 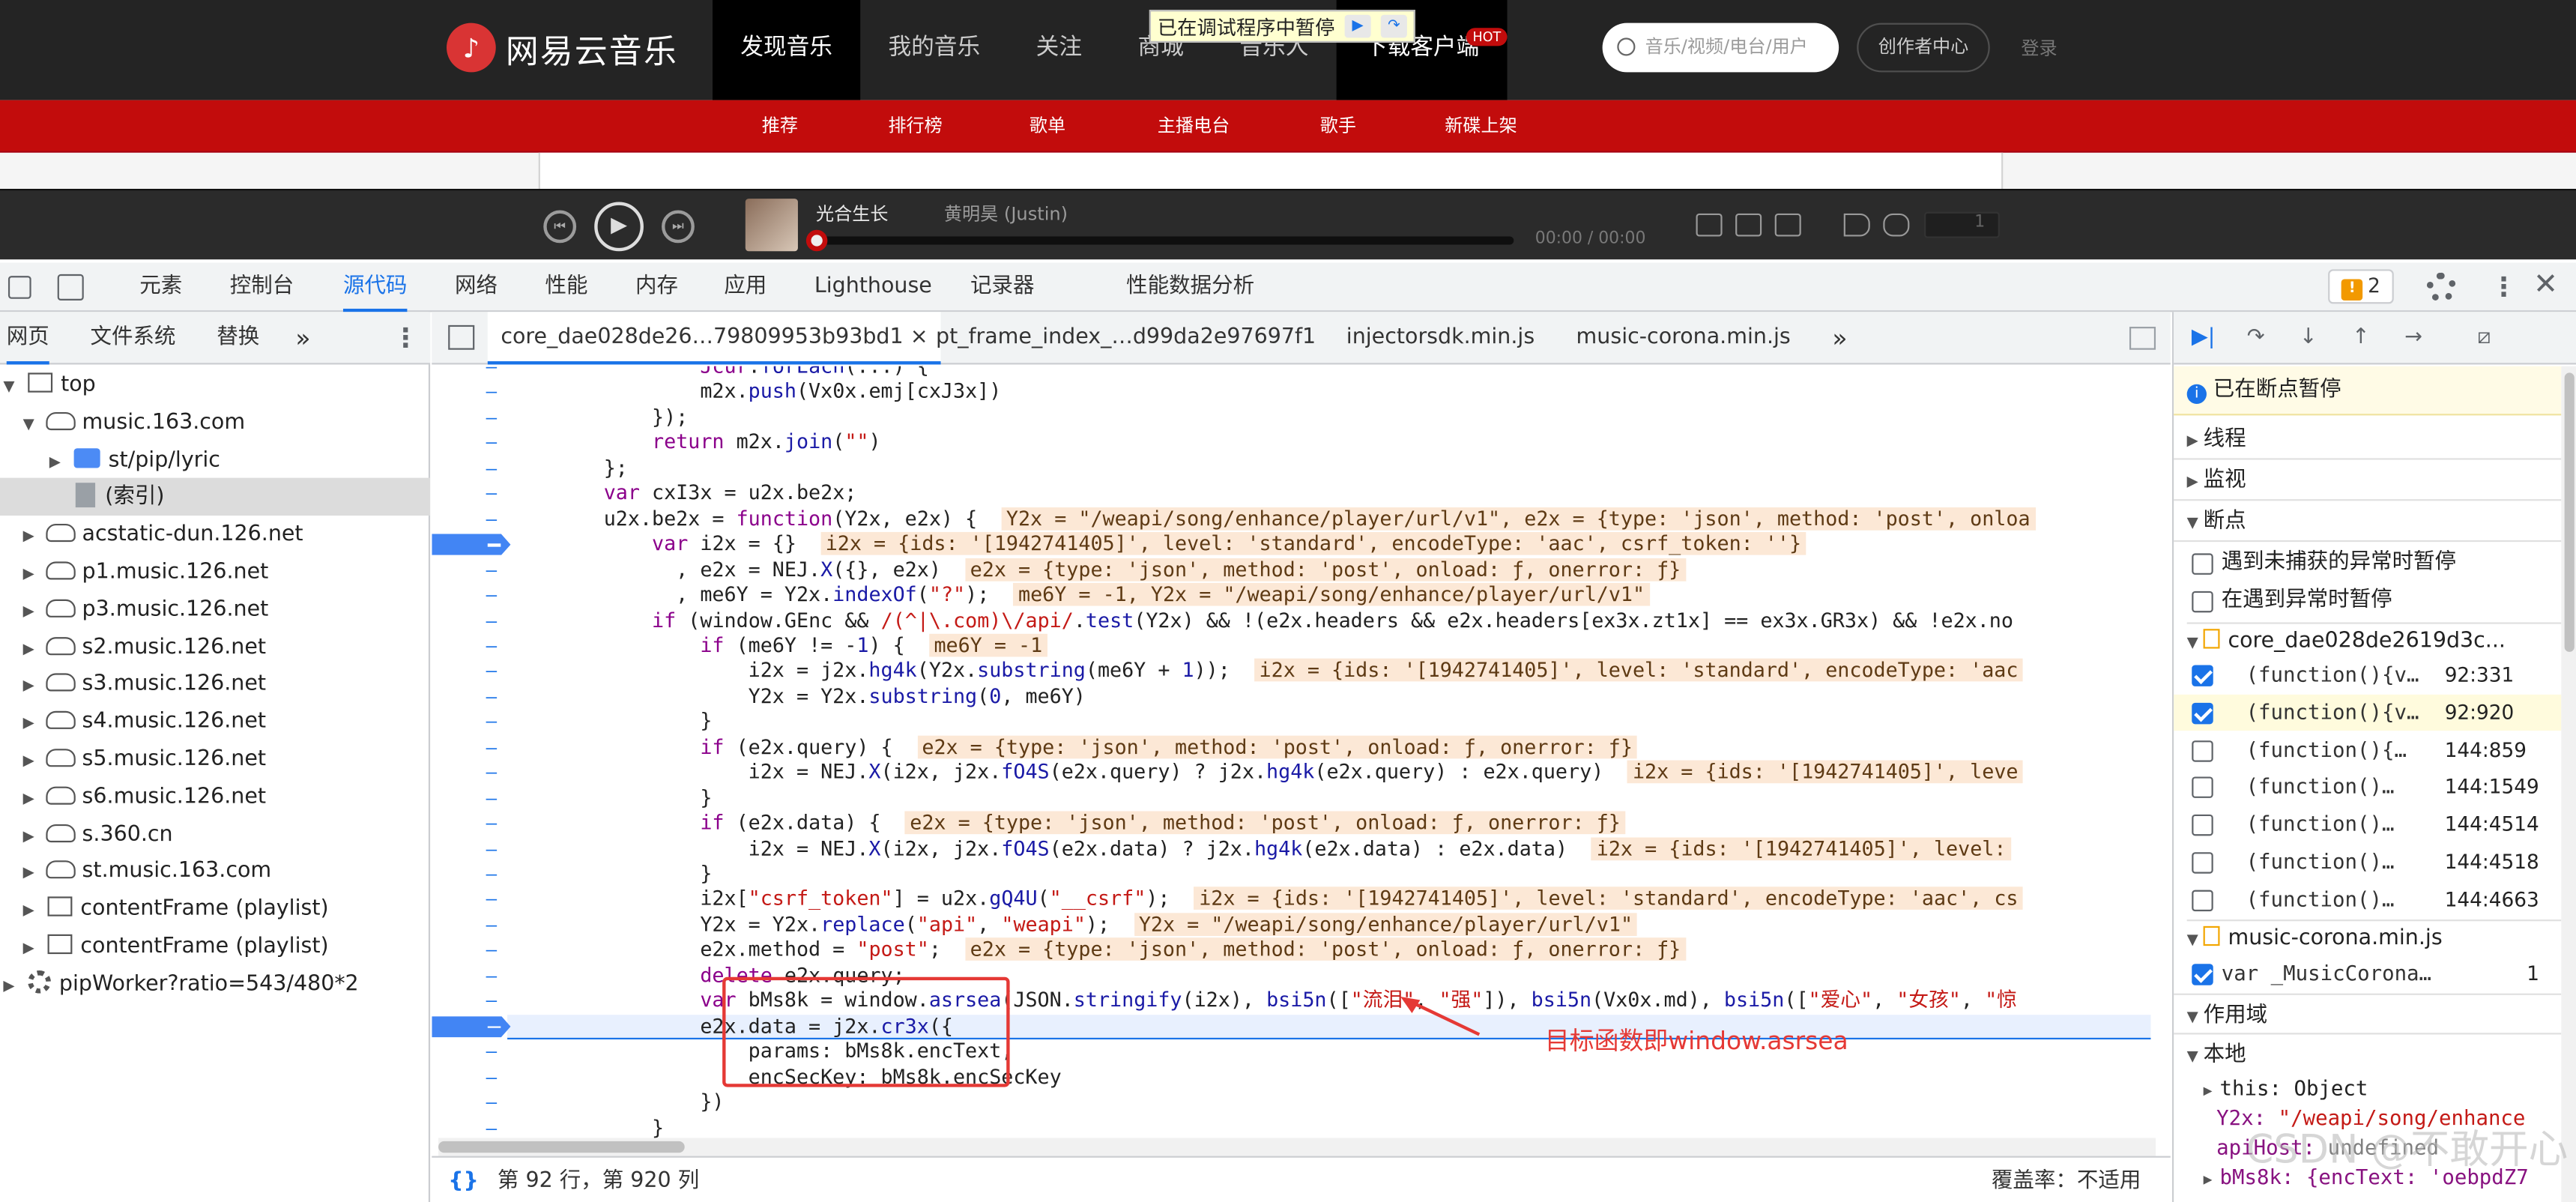 I want to click on code-line: – Jcur.forEach(...) {, so click(x=1291, y=373).